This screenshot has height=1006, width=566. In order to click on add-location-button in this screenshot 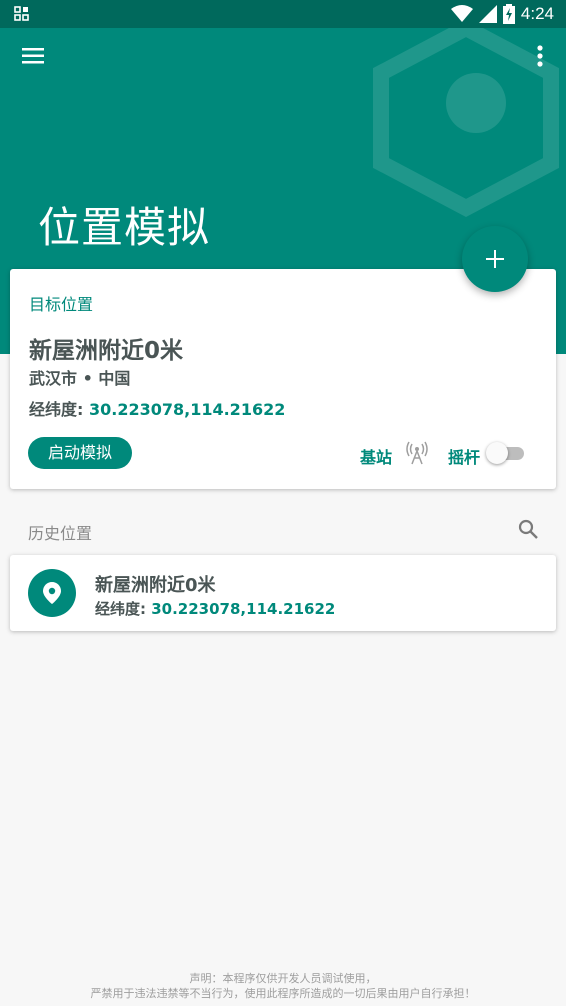, I will do `click(495, 259)`.